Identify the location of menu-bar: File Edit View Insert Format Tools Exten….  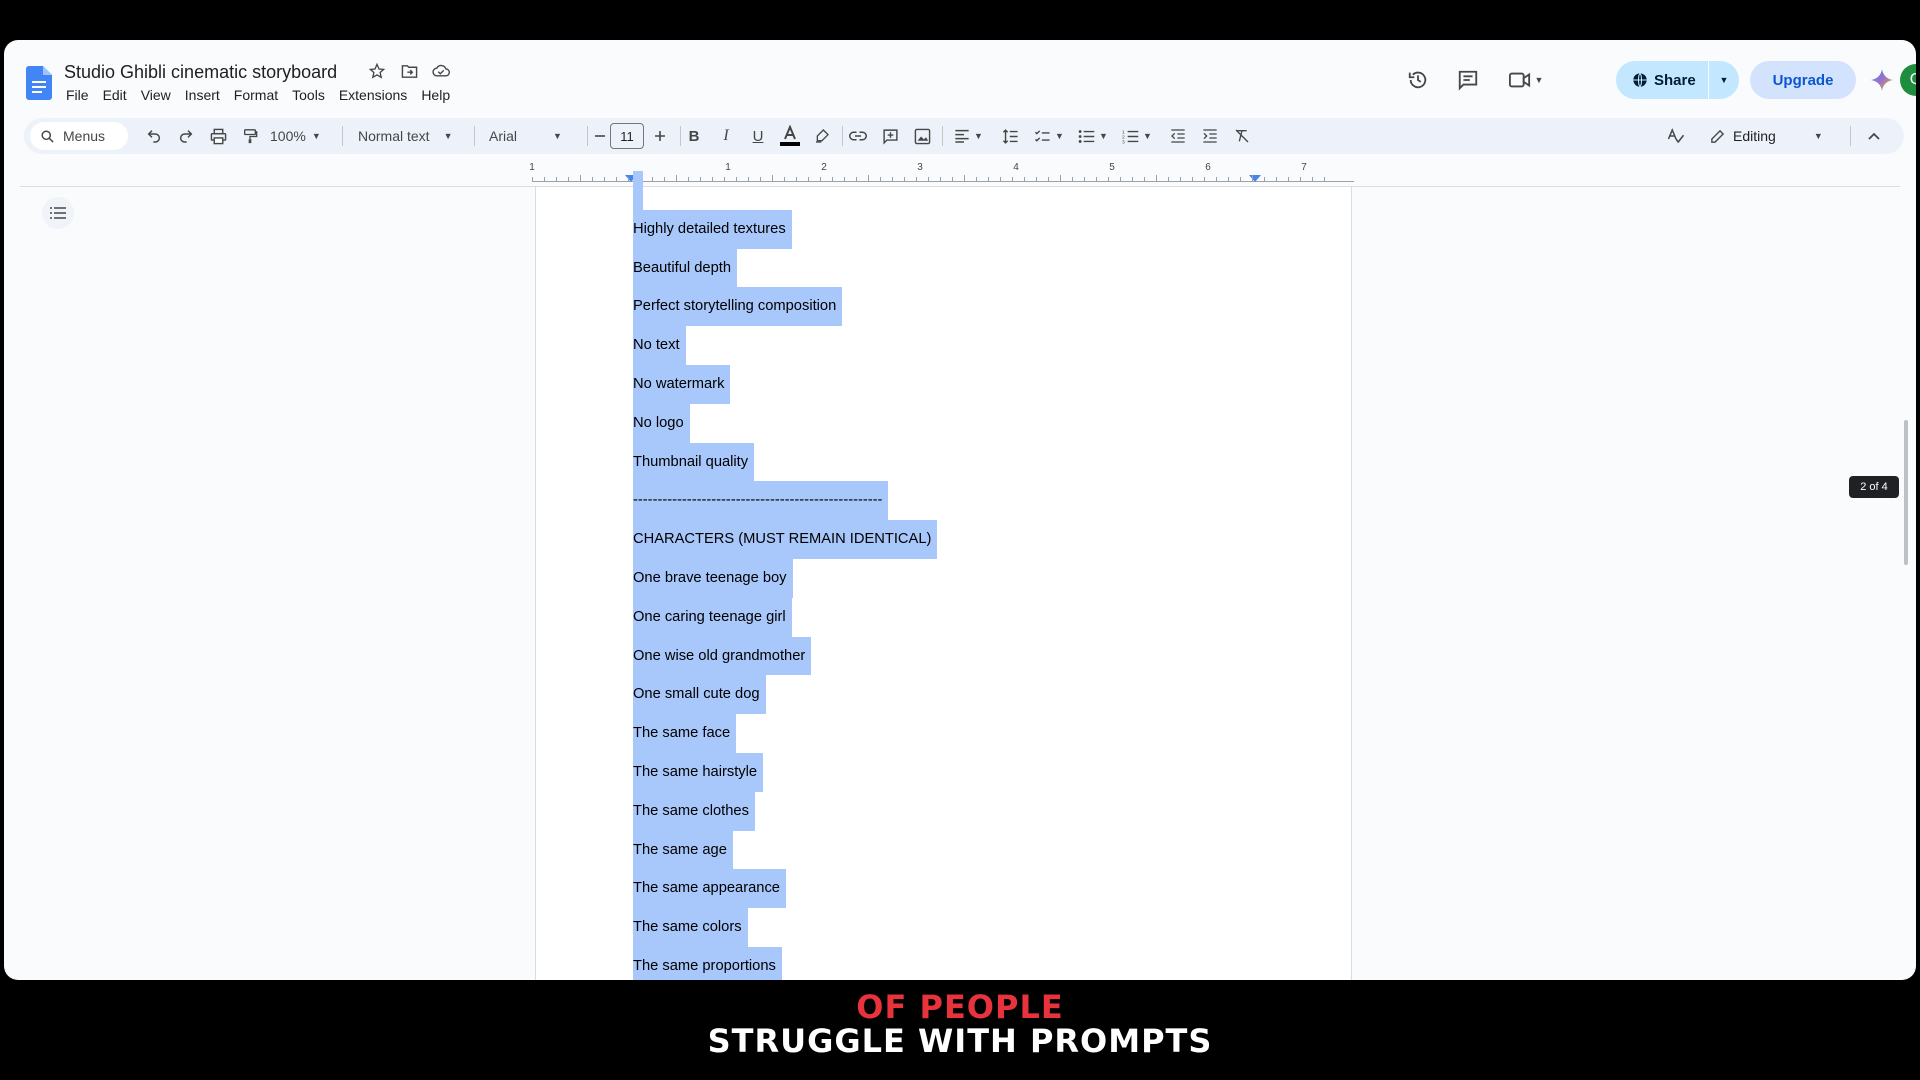
(265, 95).